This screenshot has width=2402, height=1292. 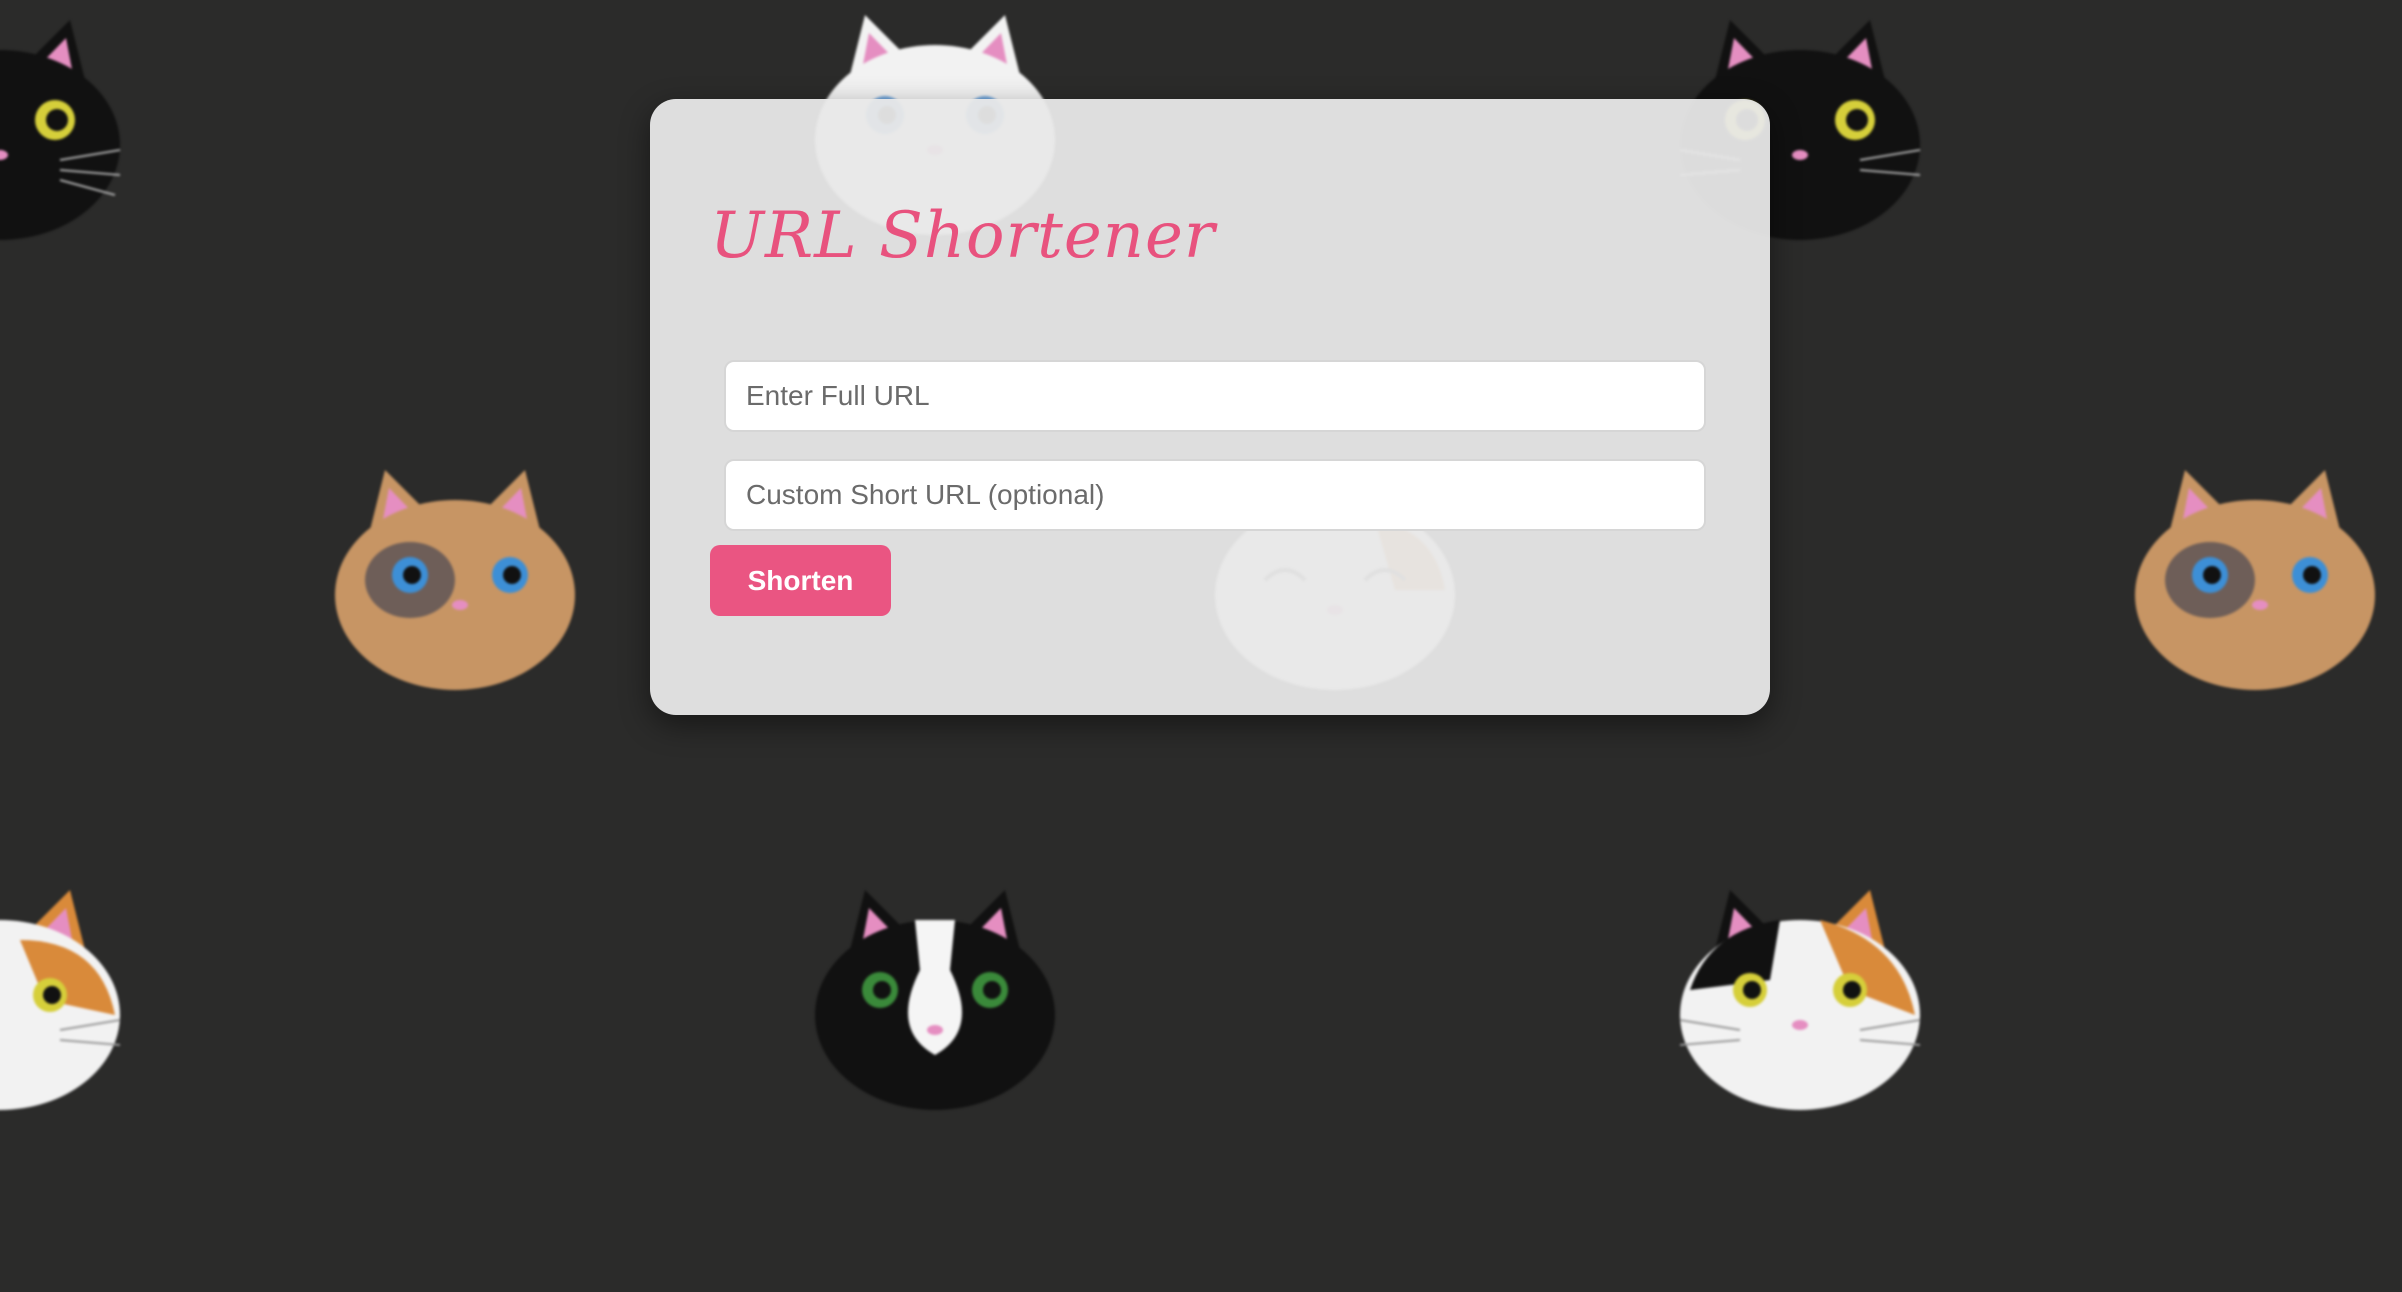 What do you see at coordinates (1215, 495) in the screenshot?
I see `custom-short-url-input` at bounding box center [1215, 495].